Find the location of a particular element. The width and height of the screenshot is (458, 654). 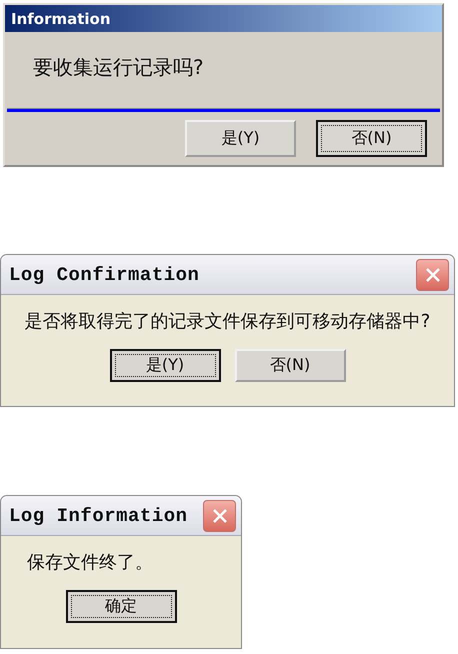

dialog-button: 确定 is located at coordinates (121, 606).